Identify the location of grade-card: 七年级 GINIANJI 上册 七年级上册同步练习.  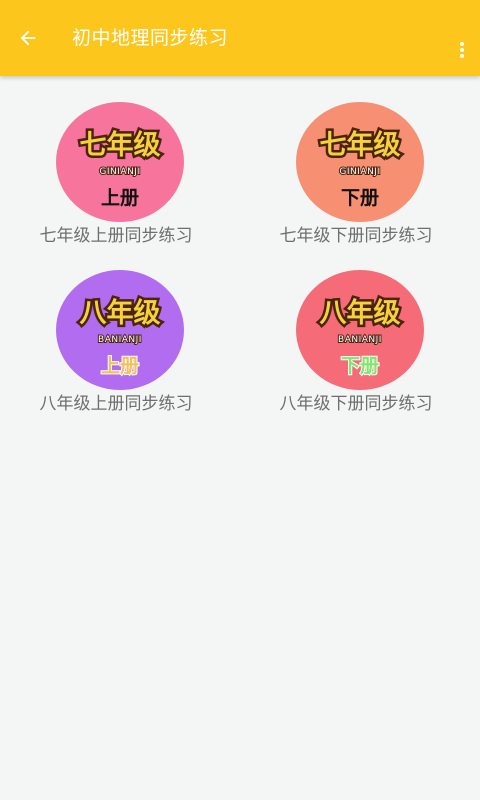
(116, 177).